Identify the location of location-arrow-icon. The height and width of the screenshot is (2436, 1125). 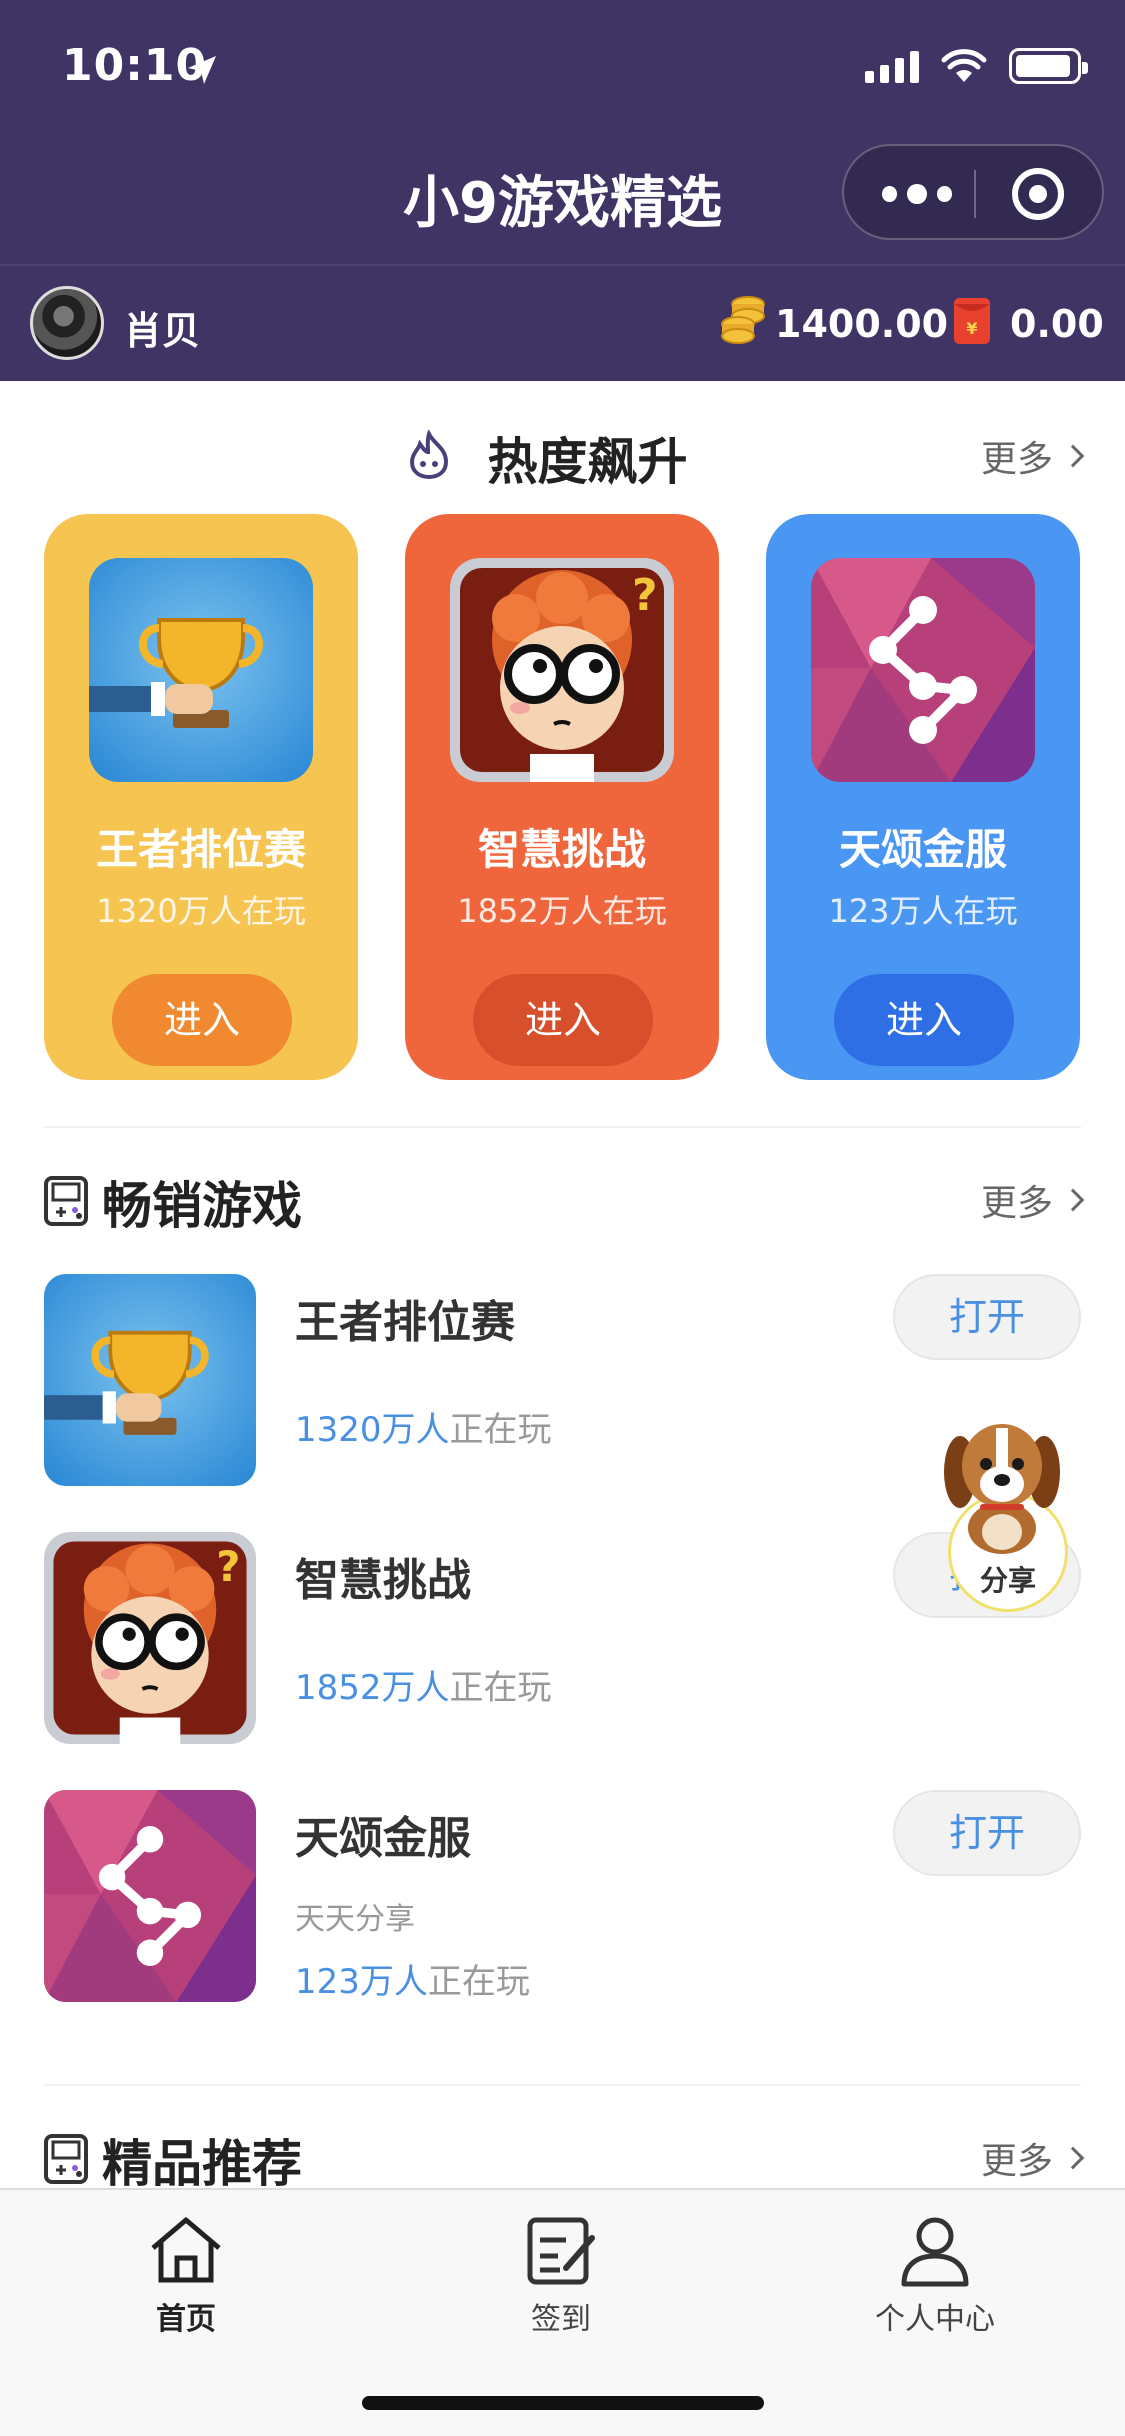
(202, 70).